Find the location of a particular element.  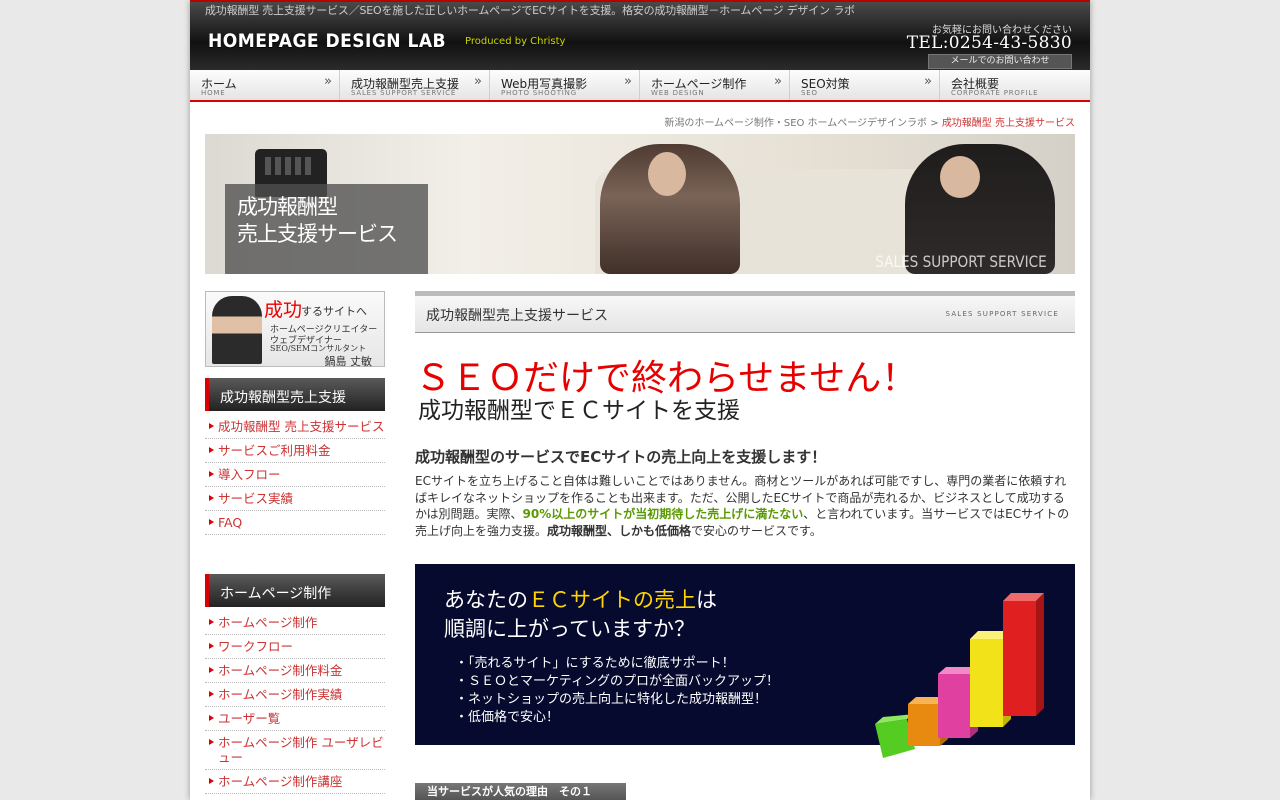

avatar is located at coordinates (237, 330).